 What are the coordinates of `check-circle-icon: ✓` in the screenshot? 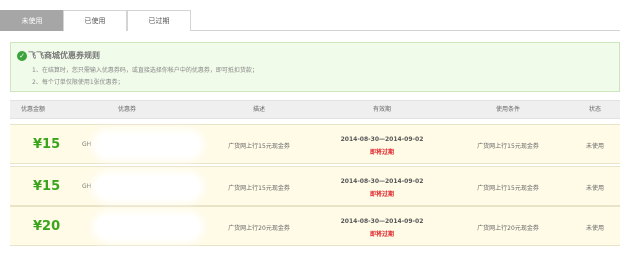 It's located at (22, 56).